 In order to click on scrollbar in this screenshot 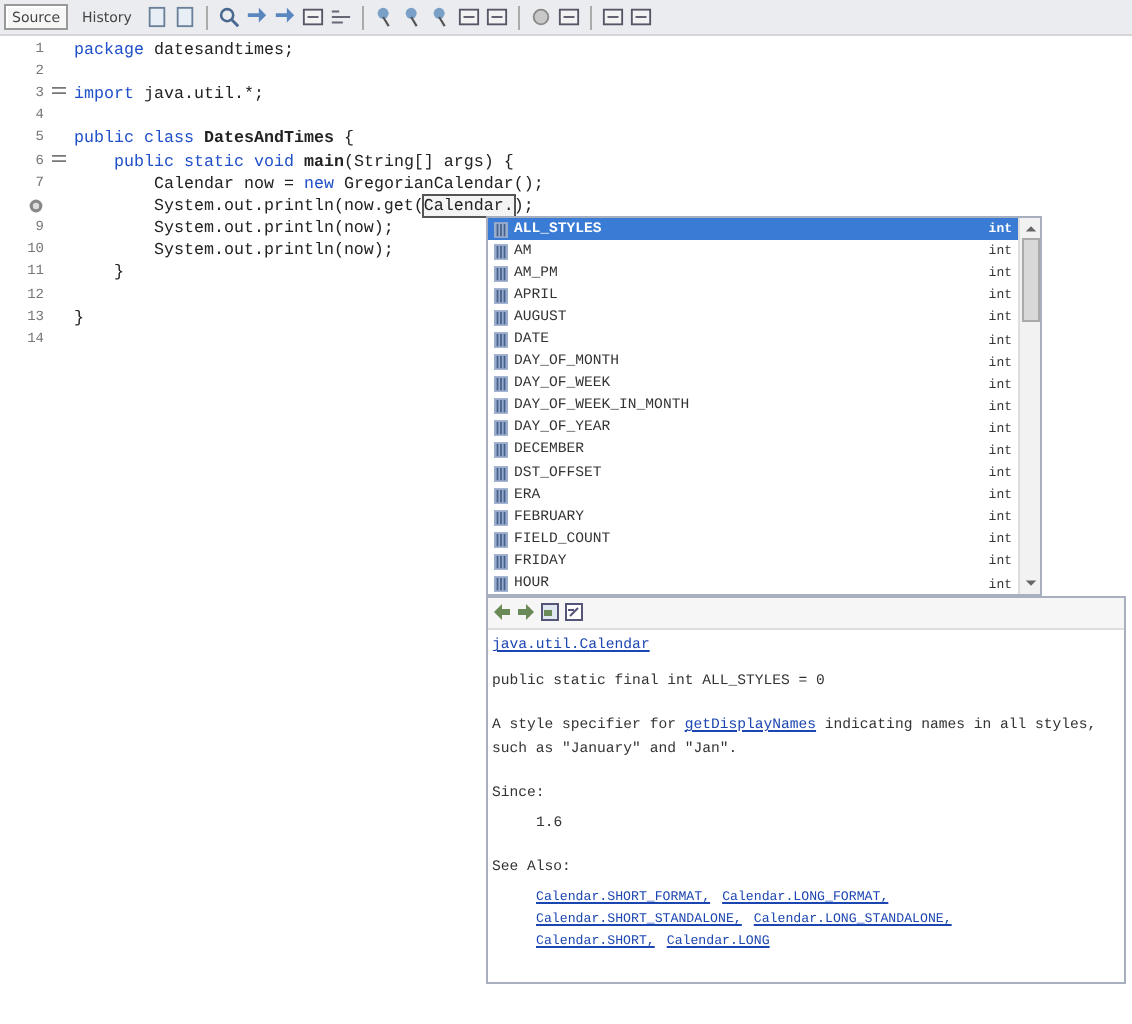, I will do `click(1029, 406)`.